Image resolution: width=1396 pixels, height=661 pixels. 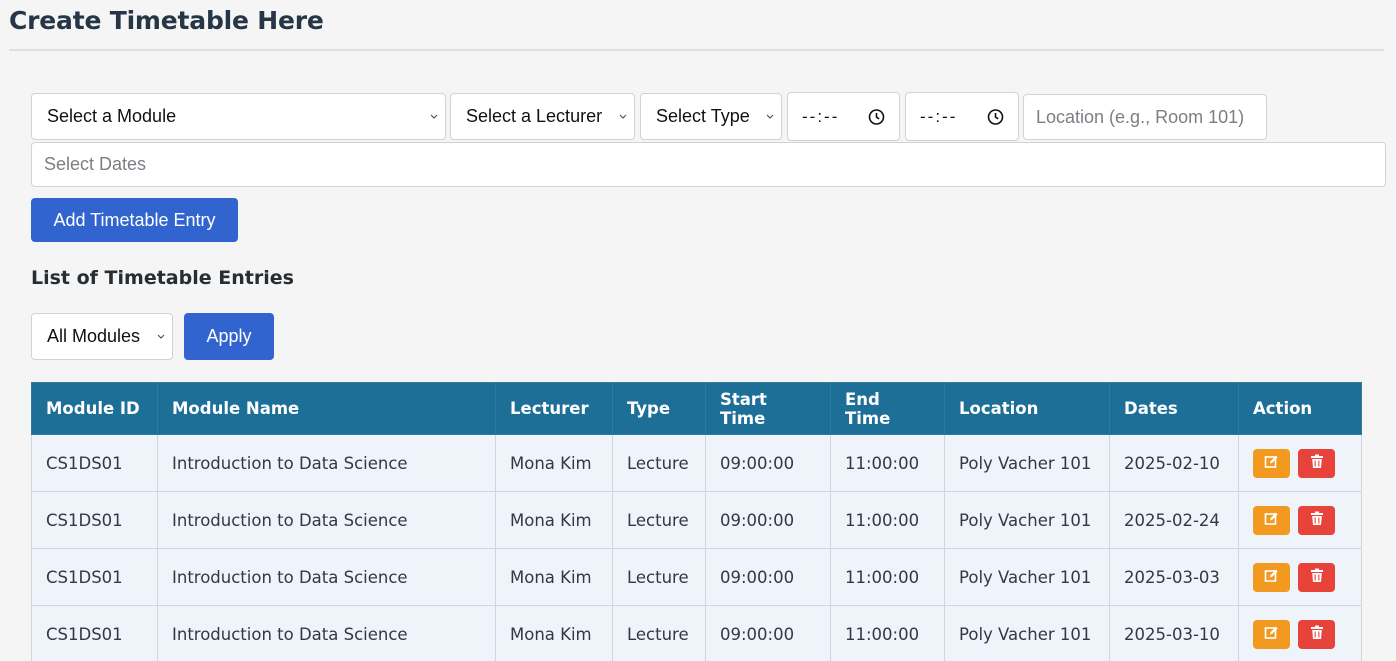 What do you see at coordinates (166, 20) in the screenshot?
I see `page-title: Create Timetable Here` at bounding box center [166, 20].